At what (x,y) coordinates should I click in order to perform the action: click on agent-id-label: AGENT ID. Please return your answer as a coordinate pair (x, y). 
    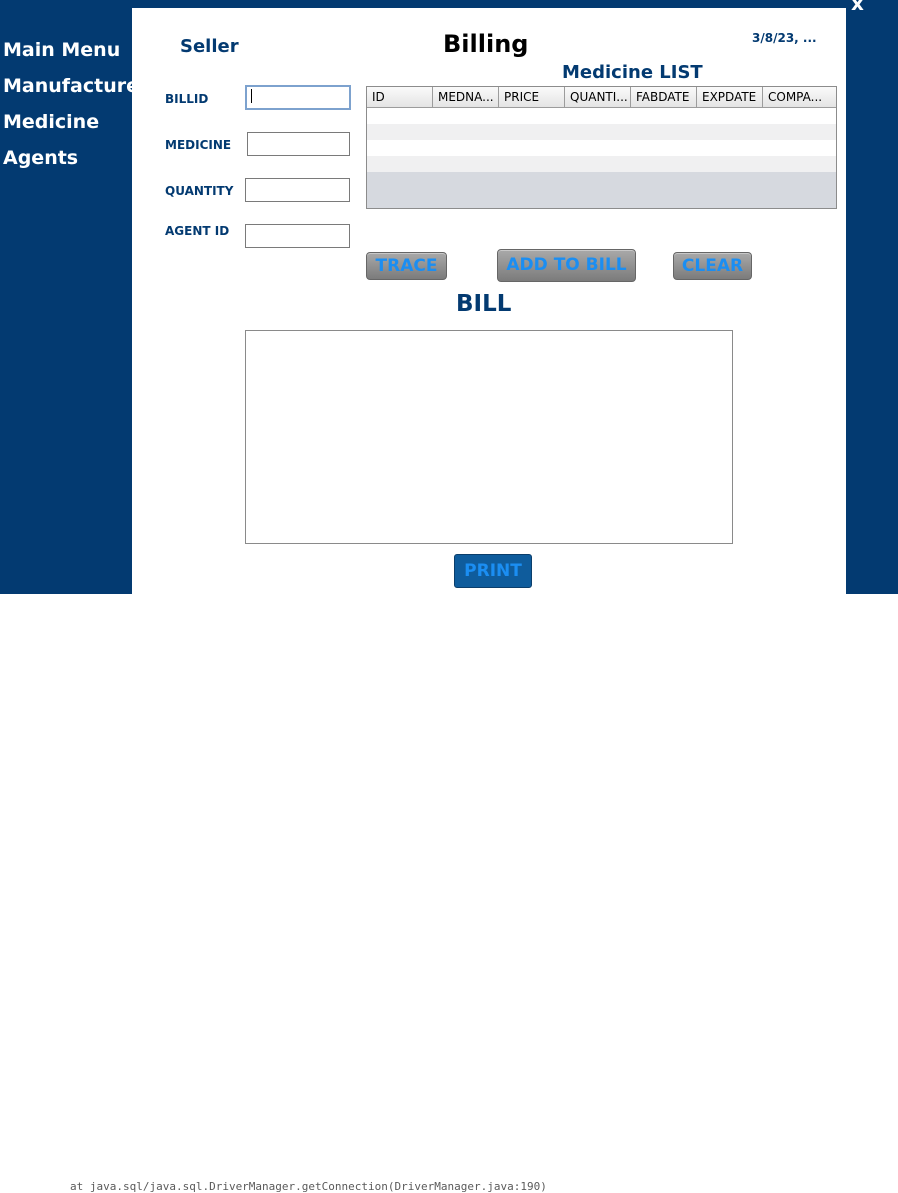
    Looking at the image, I should click on (197, 231).